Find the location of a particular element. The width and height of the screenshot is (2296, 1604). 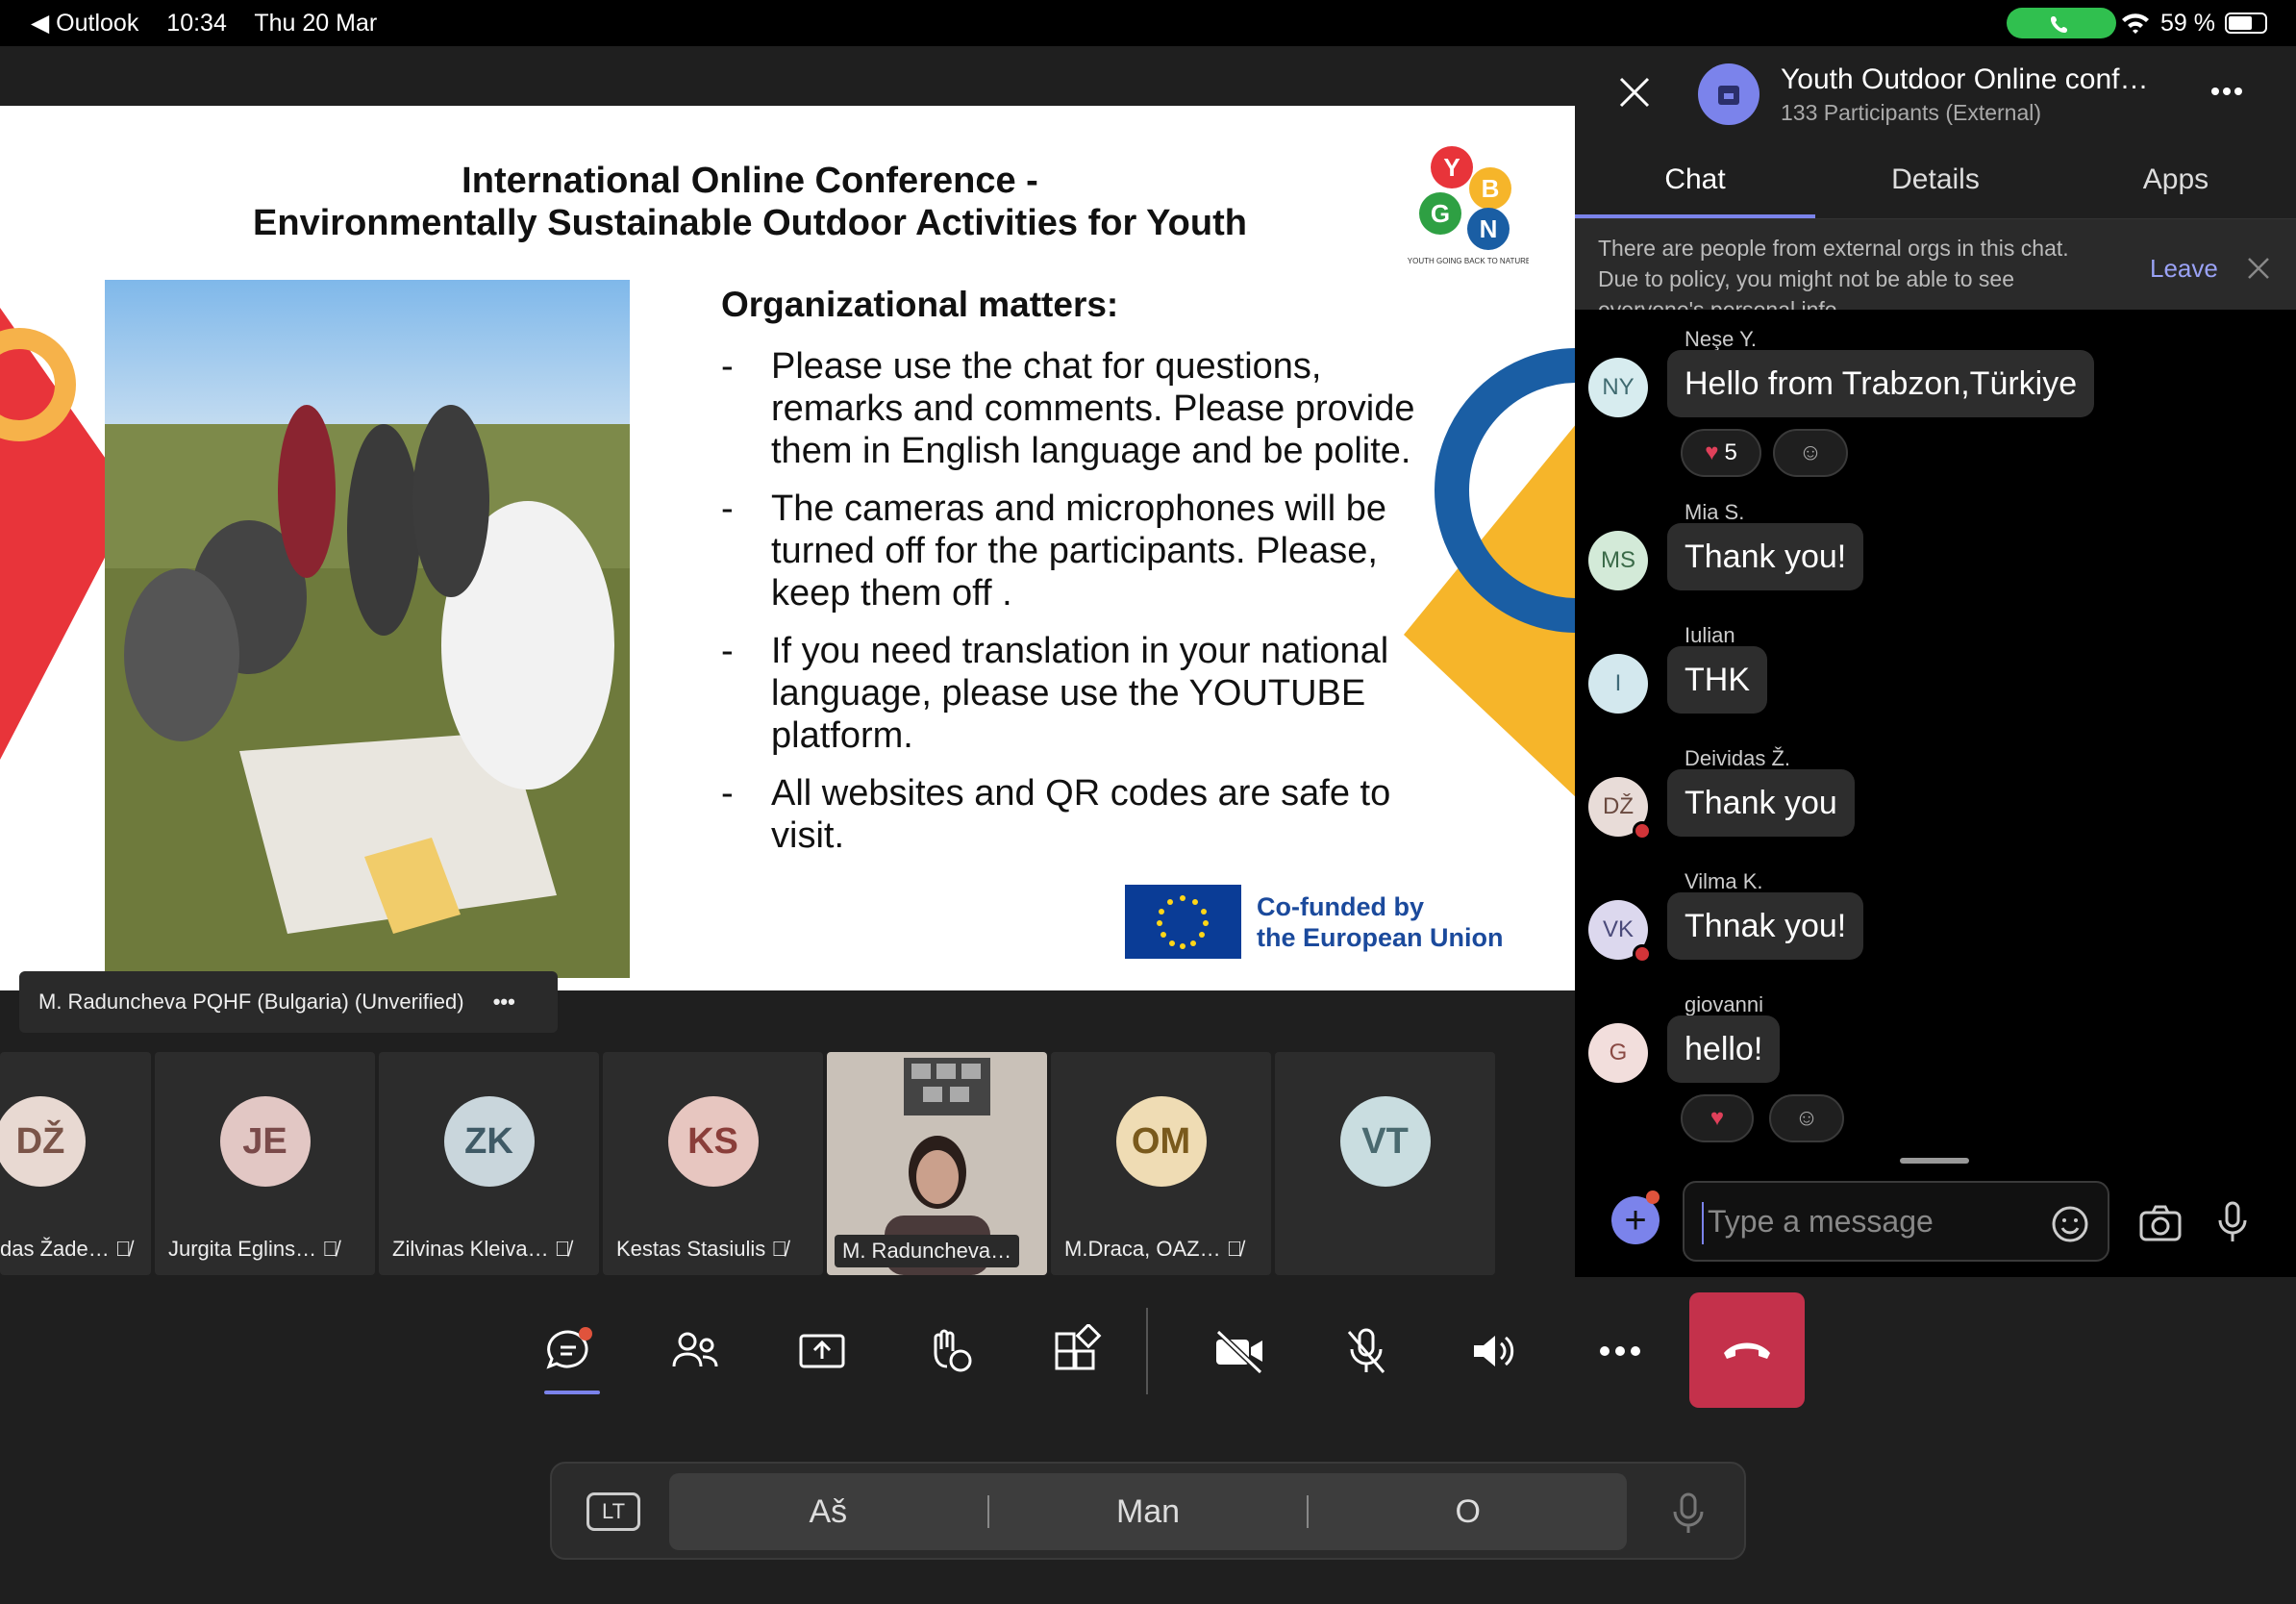

participant-tile: DŽ das Žade… 🎙̸ is located at coordinates (75, 1163).